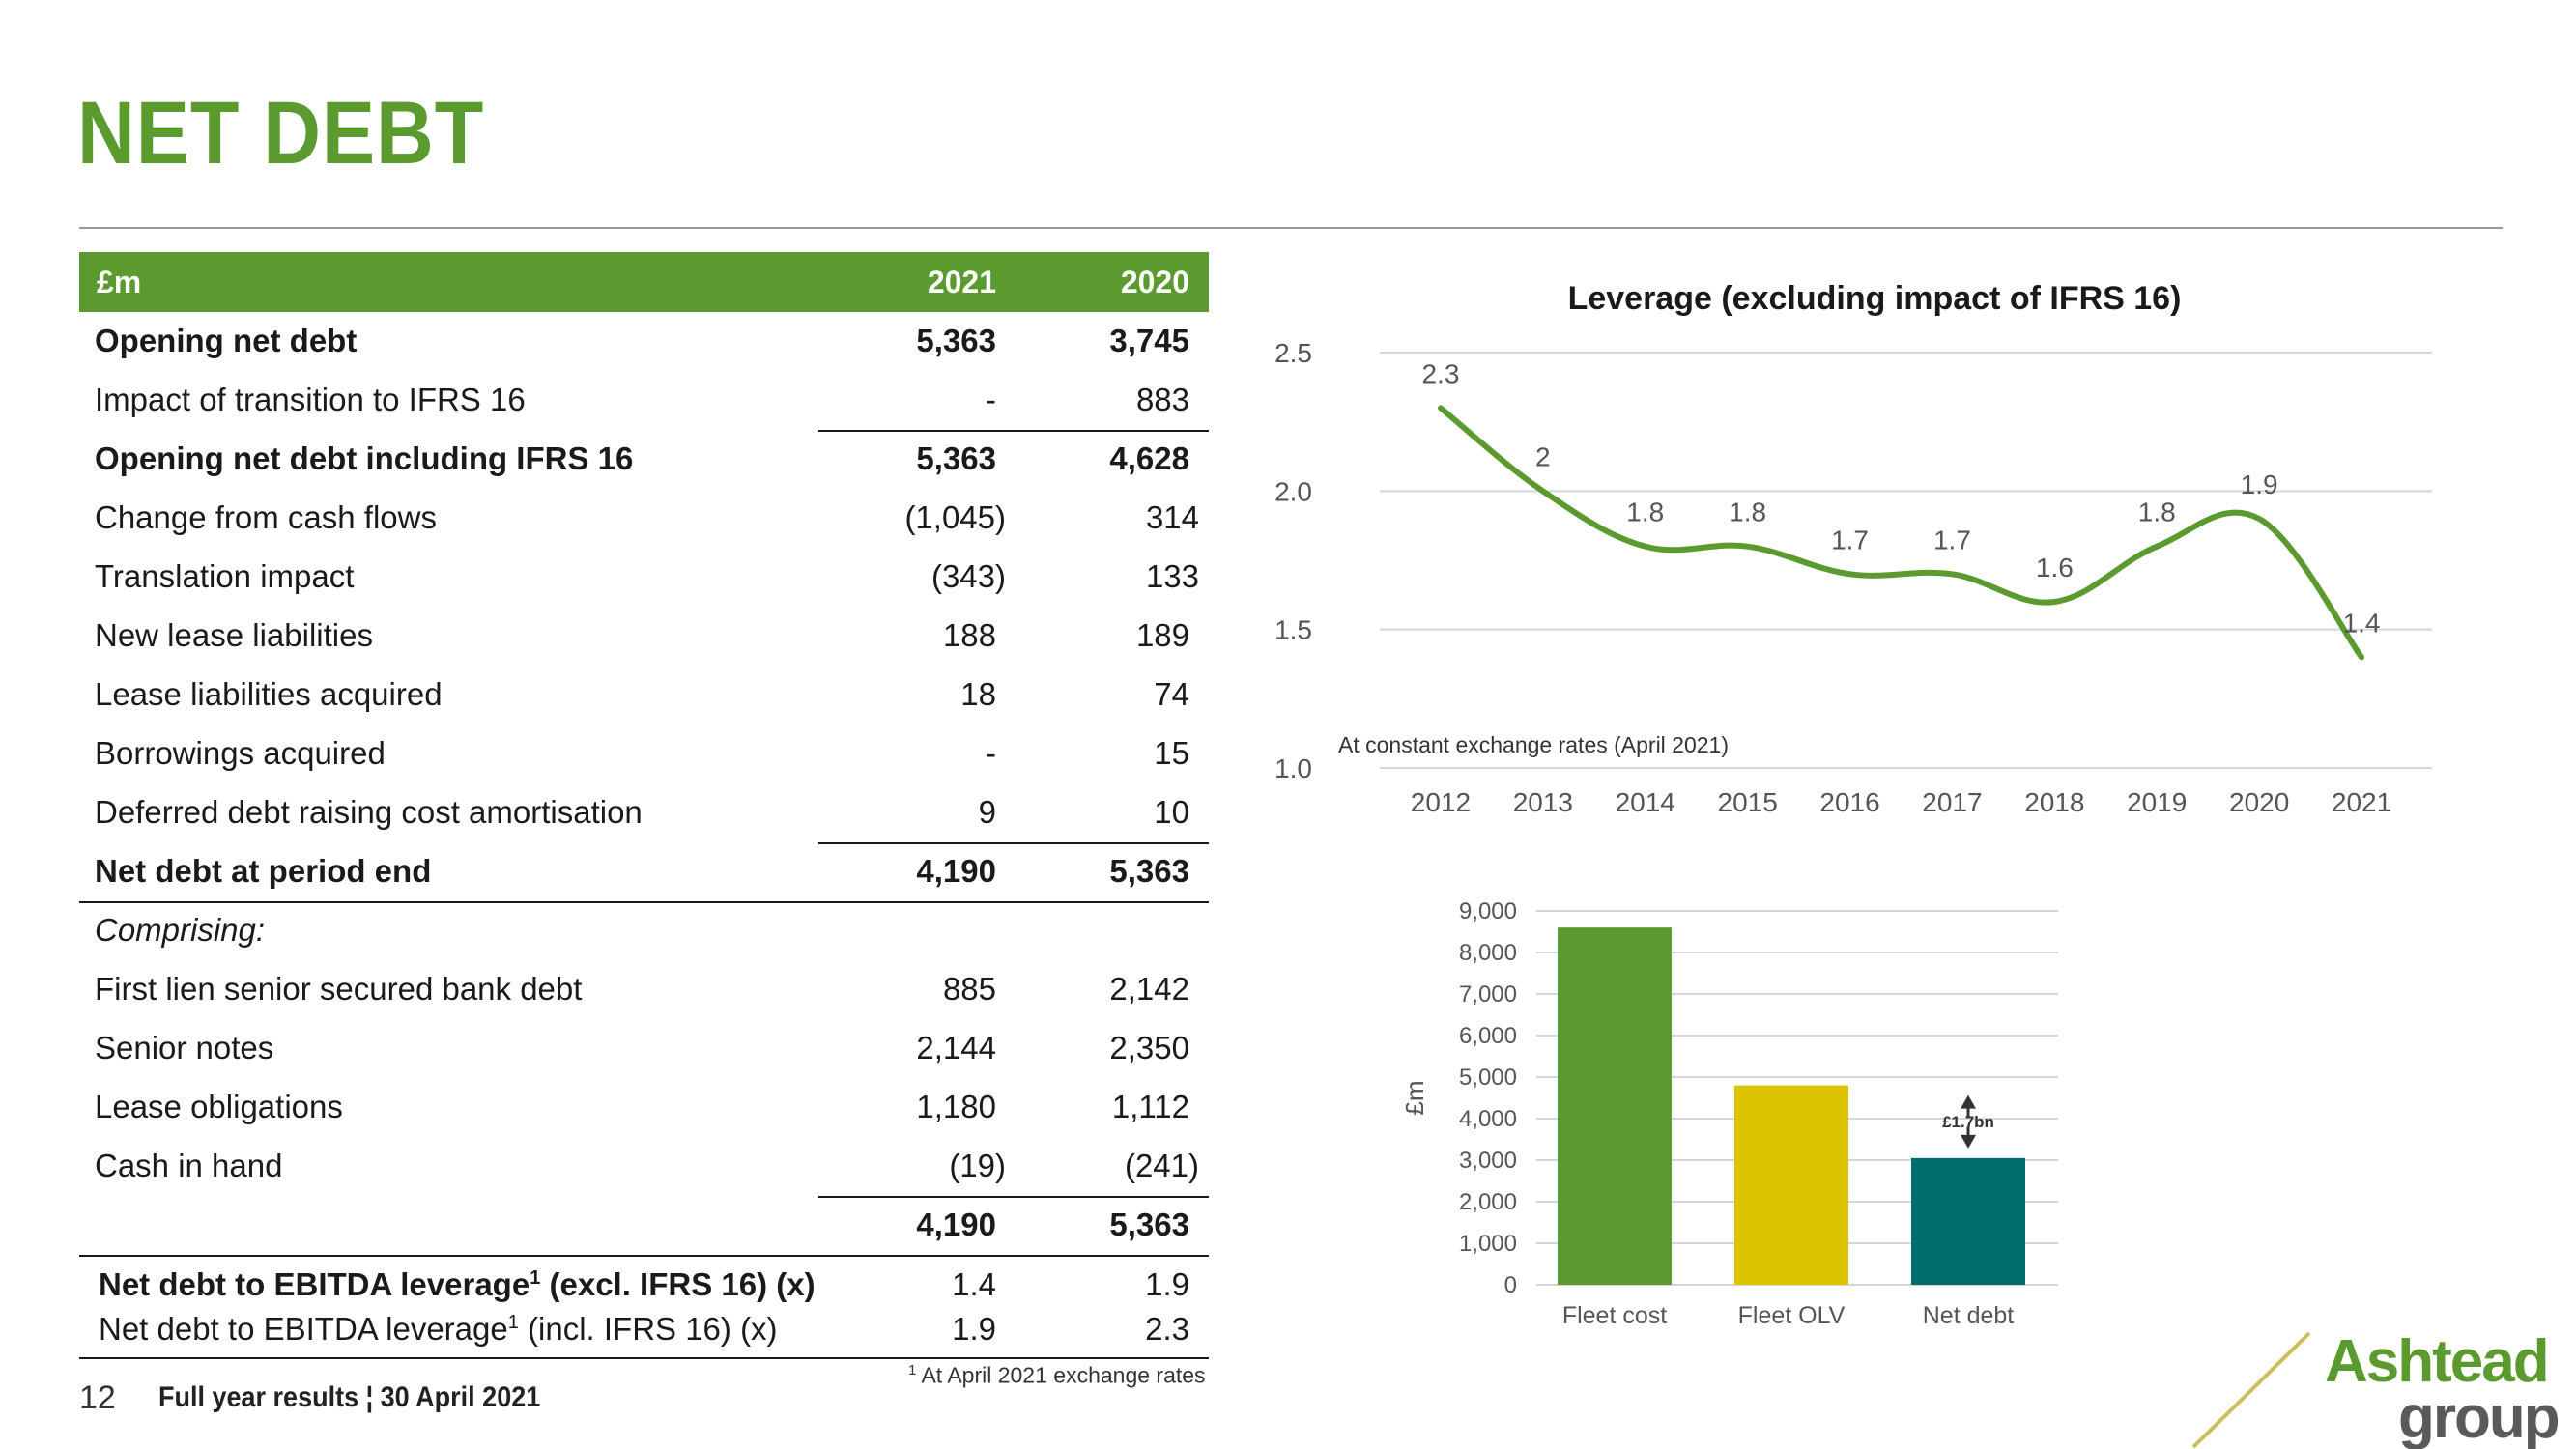 This screenshot has height=1449, width=2576. What do you see at coordinates (644, 1048) in the screenshot?
I see `table-row: Senior notes 2,144 2,350` at bounding box center [644, 1048].